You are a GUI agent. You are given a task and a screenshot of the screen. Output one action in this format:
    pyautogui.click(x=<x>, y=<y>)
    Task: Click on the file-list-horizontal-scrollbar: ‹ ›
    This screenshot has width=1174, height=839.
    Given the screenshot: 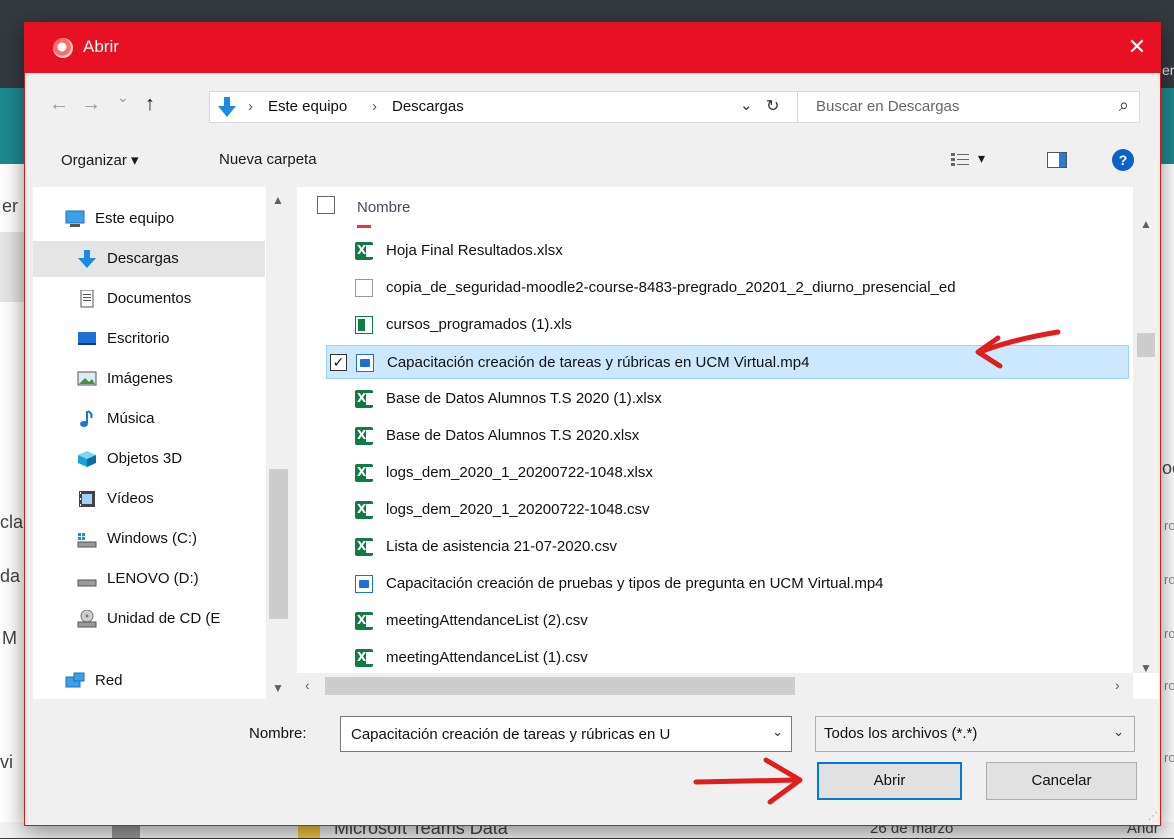 What is the action you would take?
    pyautogui.click(x=715, y=686)
    